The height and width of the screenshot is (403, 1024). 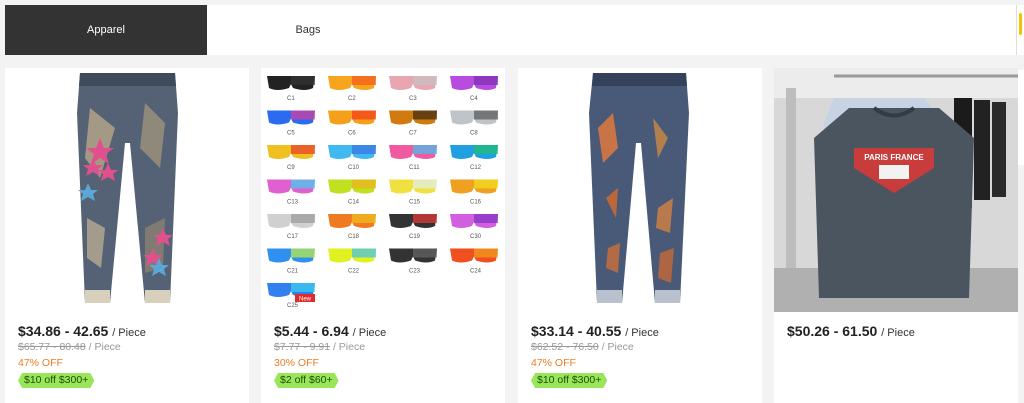 I want to click on product-price: $5.44 - 6.94 / Piece, so click(x=330, y=331).